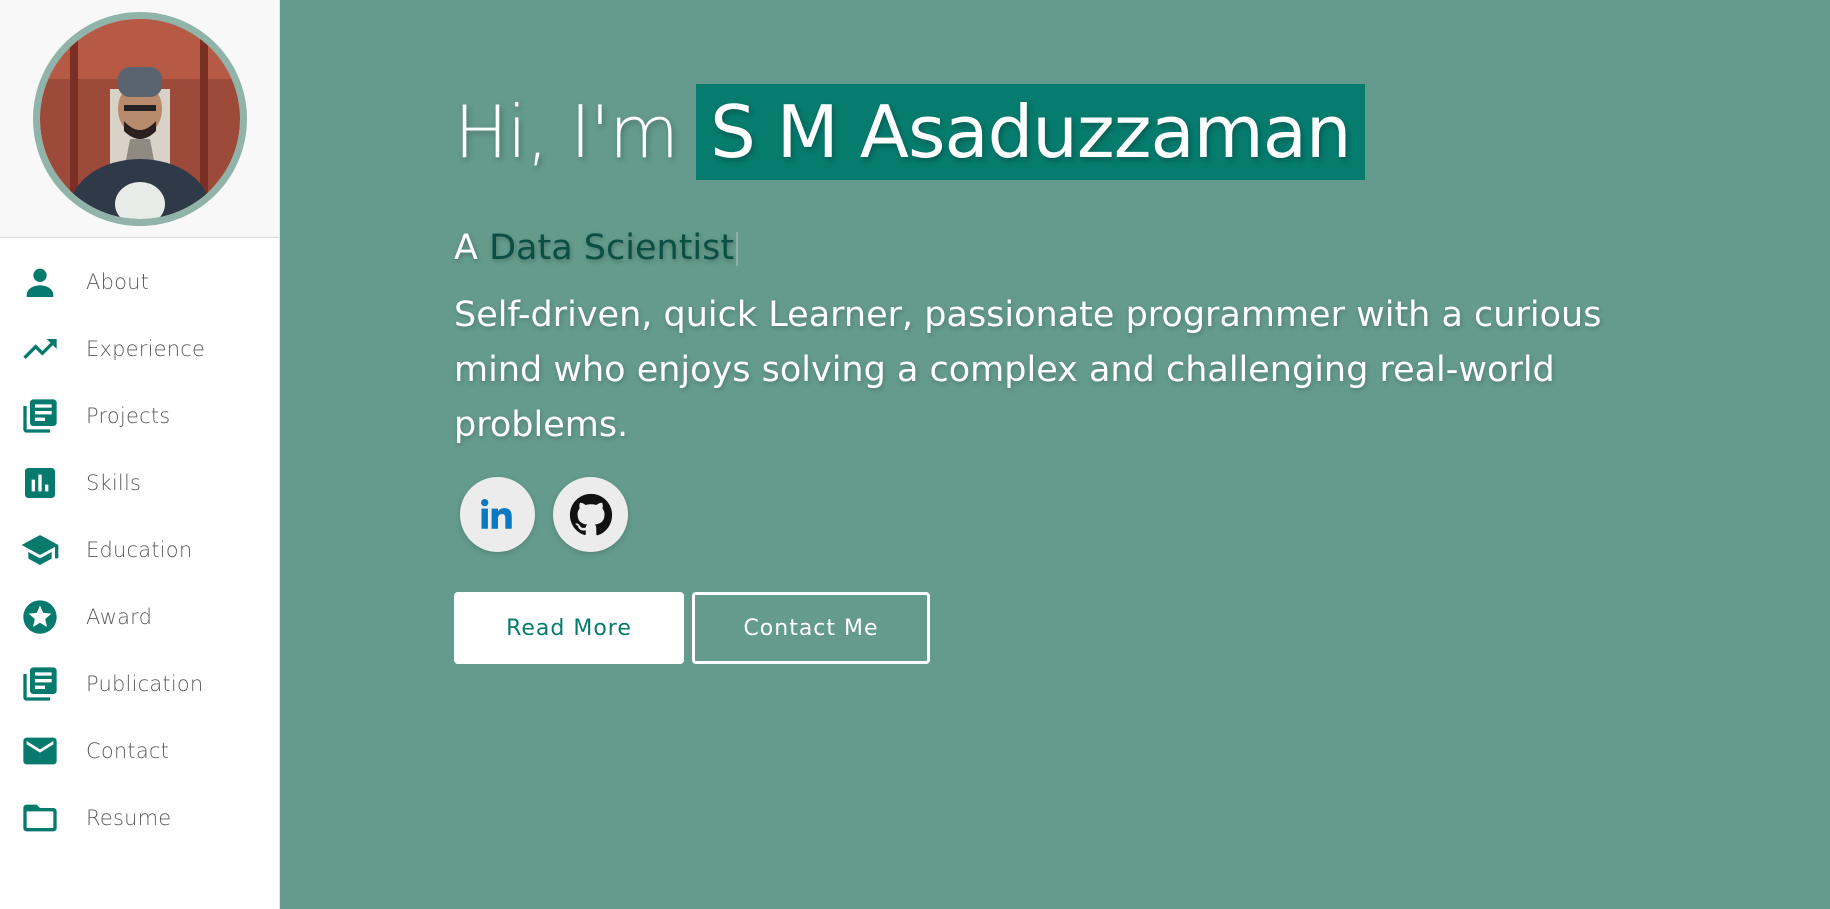 This screenshot has height=909, width=1830. I want to click on sidebar-item-publication: Publication, so click(139, 683).